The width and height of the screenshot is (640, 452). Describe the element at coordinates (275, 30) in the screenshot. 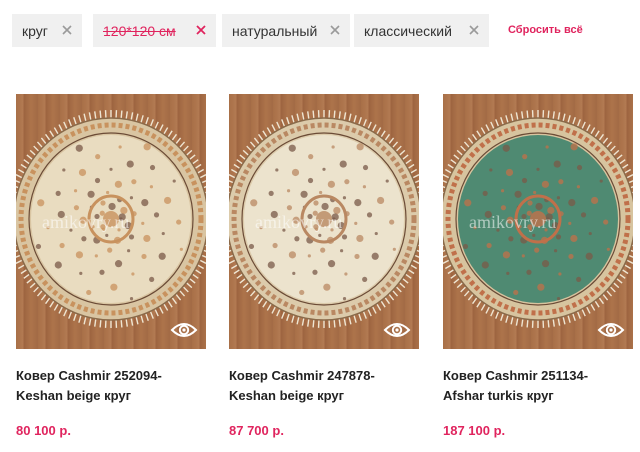

I see `filter-chip-label: натуральный` at that location.